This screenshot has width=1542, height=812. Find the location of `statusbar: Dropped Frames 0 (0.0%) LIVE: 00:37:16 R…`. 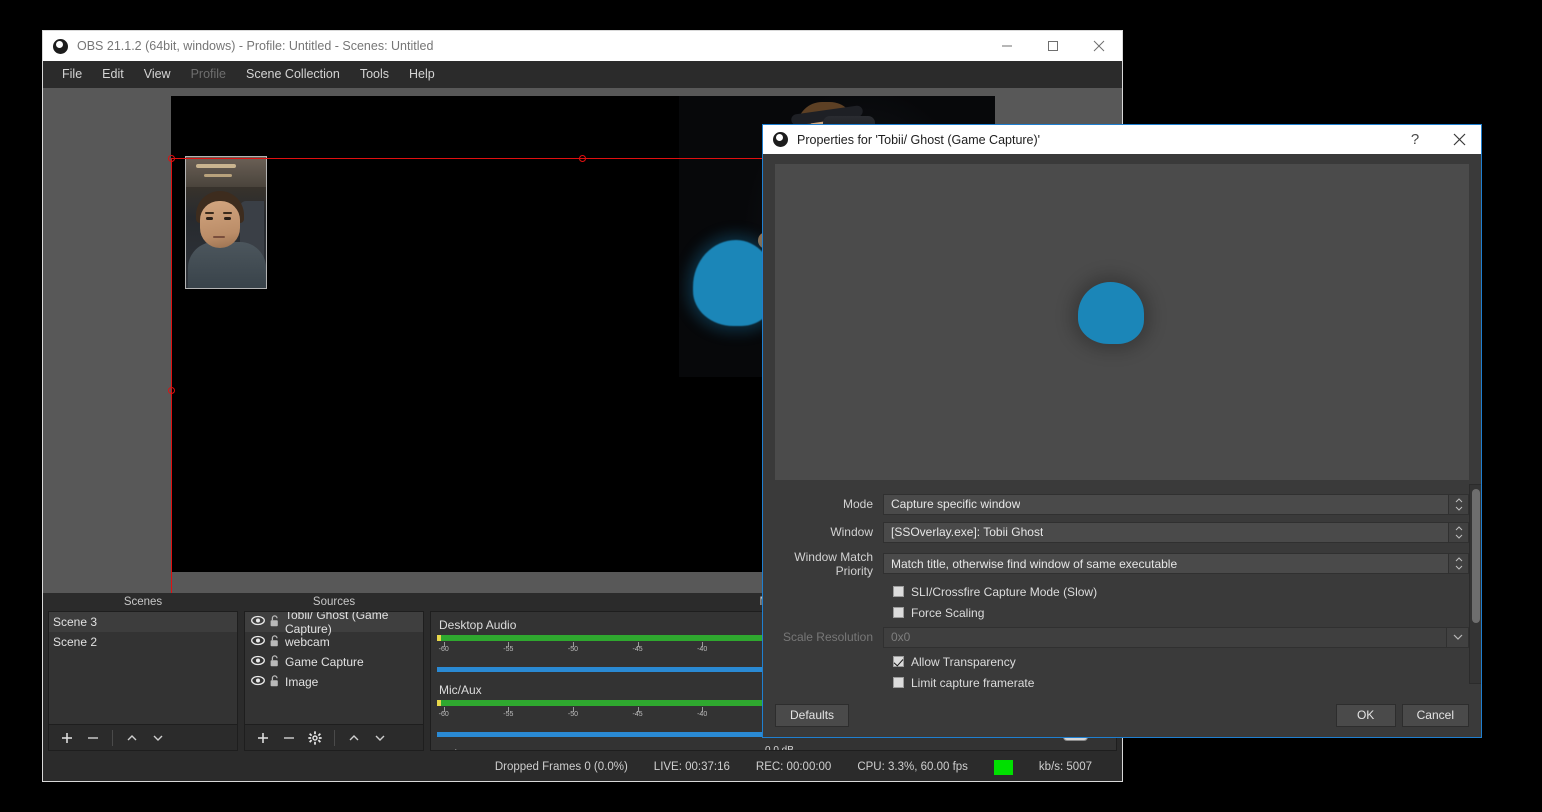

statusbar: Dropped Frames 0 (0.0%) LIVE: 00:37:16 R… is located at coordinates (582, 767).